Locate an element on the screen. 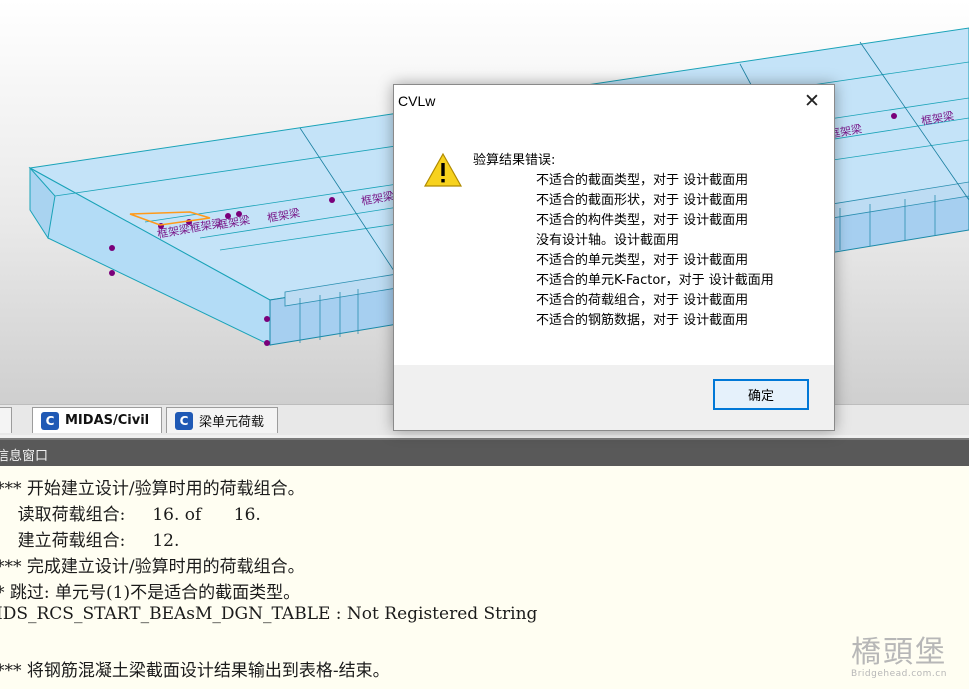 The height and width of the screenshot is (689, 969). dialog-line: 不适合的单元K-Factor，对于 设计截面用 is located at coordinates (655, 280).